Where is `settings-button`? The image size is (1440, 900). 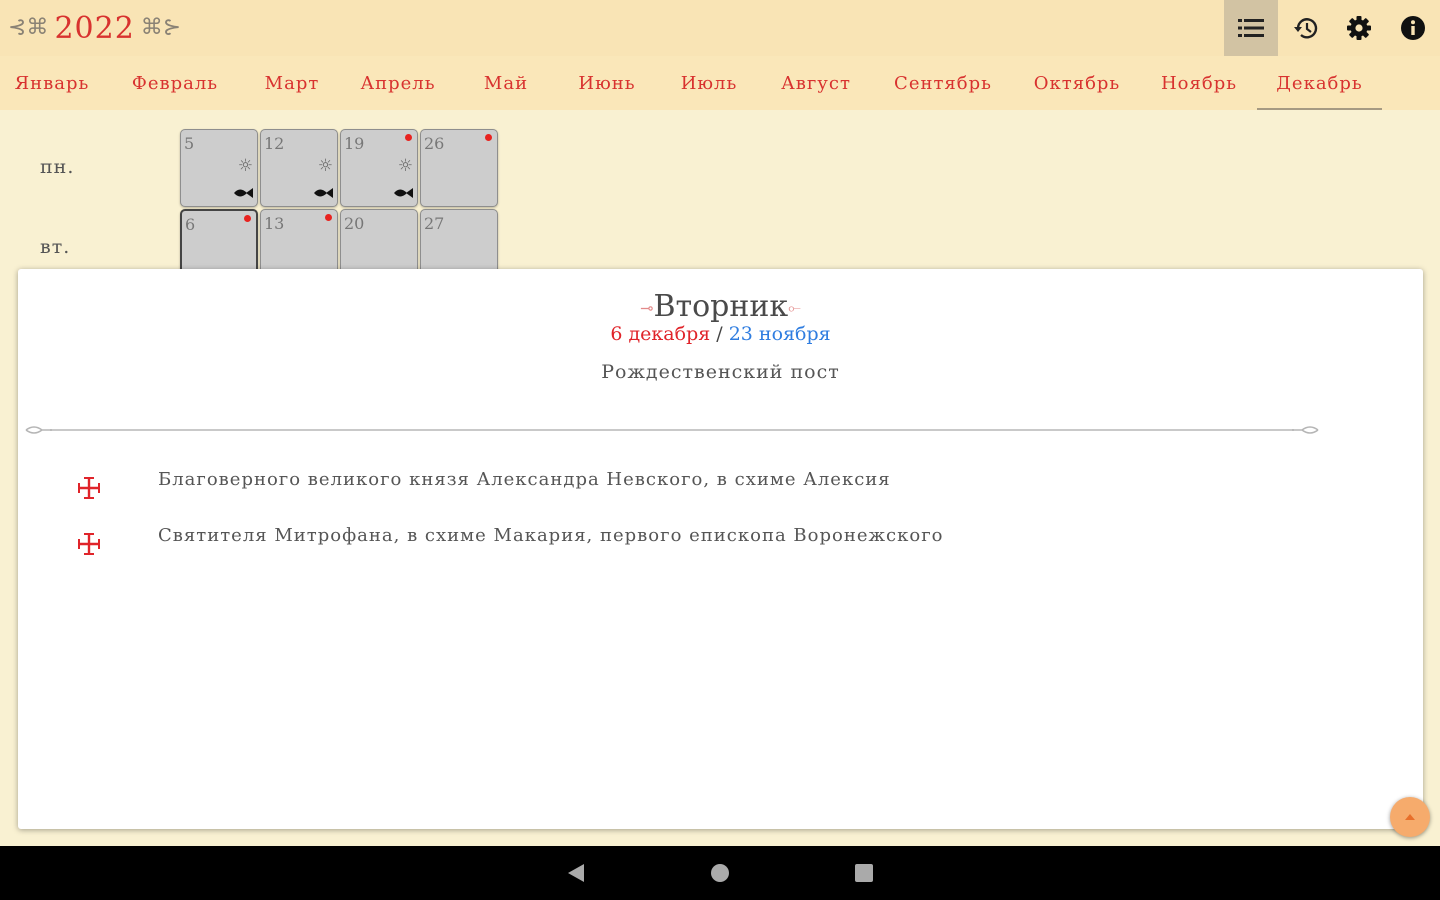 settings-button is located at coordinates (1359, 28).